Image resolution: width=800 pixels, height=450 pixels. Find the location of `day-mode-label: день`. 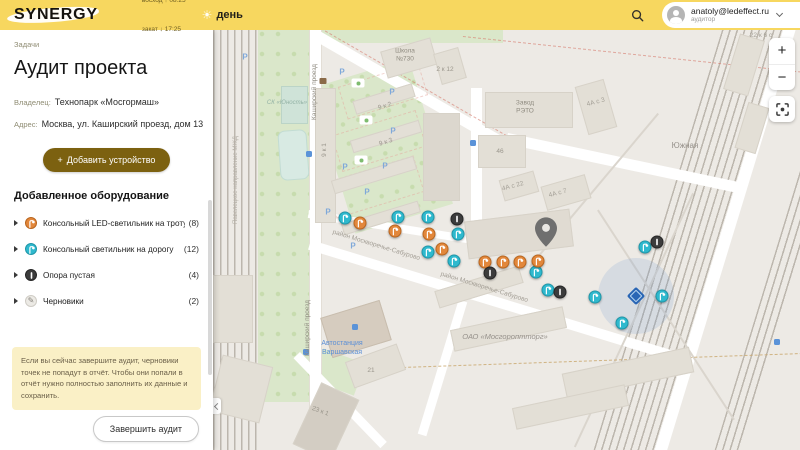

day-mode-label: день is located at coordinates (229, 15).